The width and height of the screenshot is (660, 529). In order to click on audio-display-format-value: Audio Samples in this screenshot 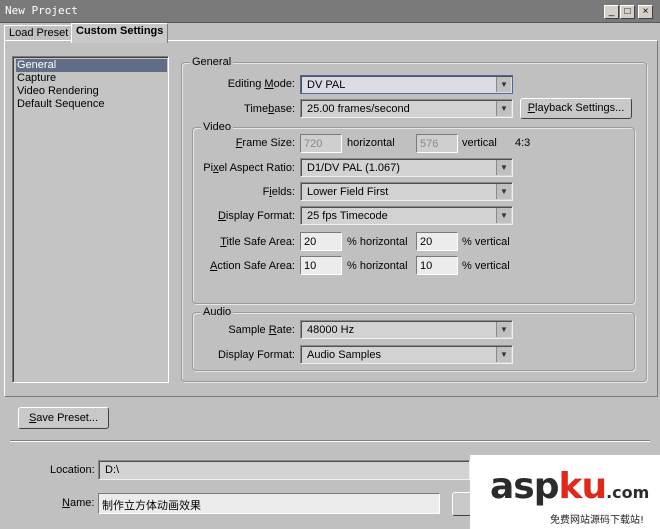, I will do `click(344, 355)`.